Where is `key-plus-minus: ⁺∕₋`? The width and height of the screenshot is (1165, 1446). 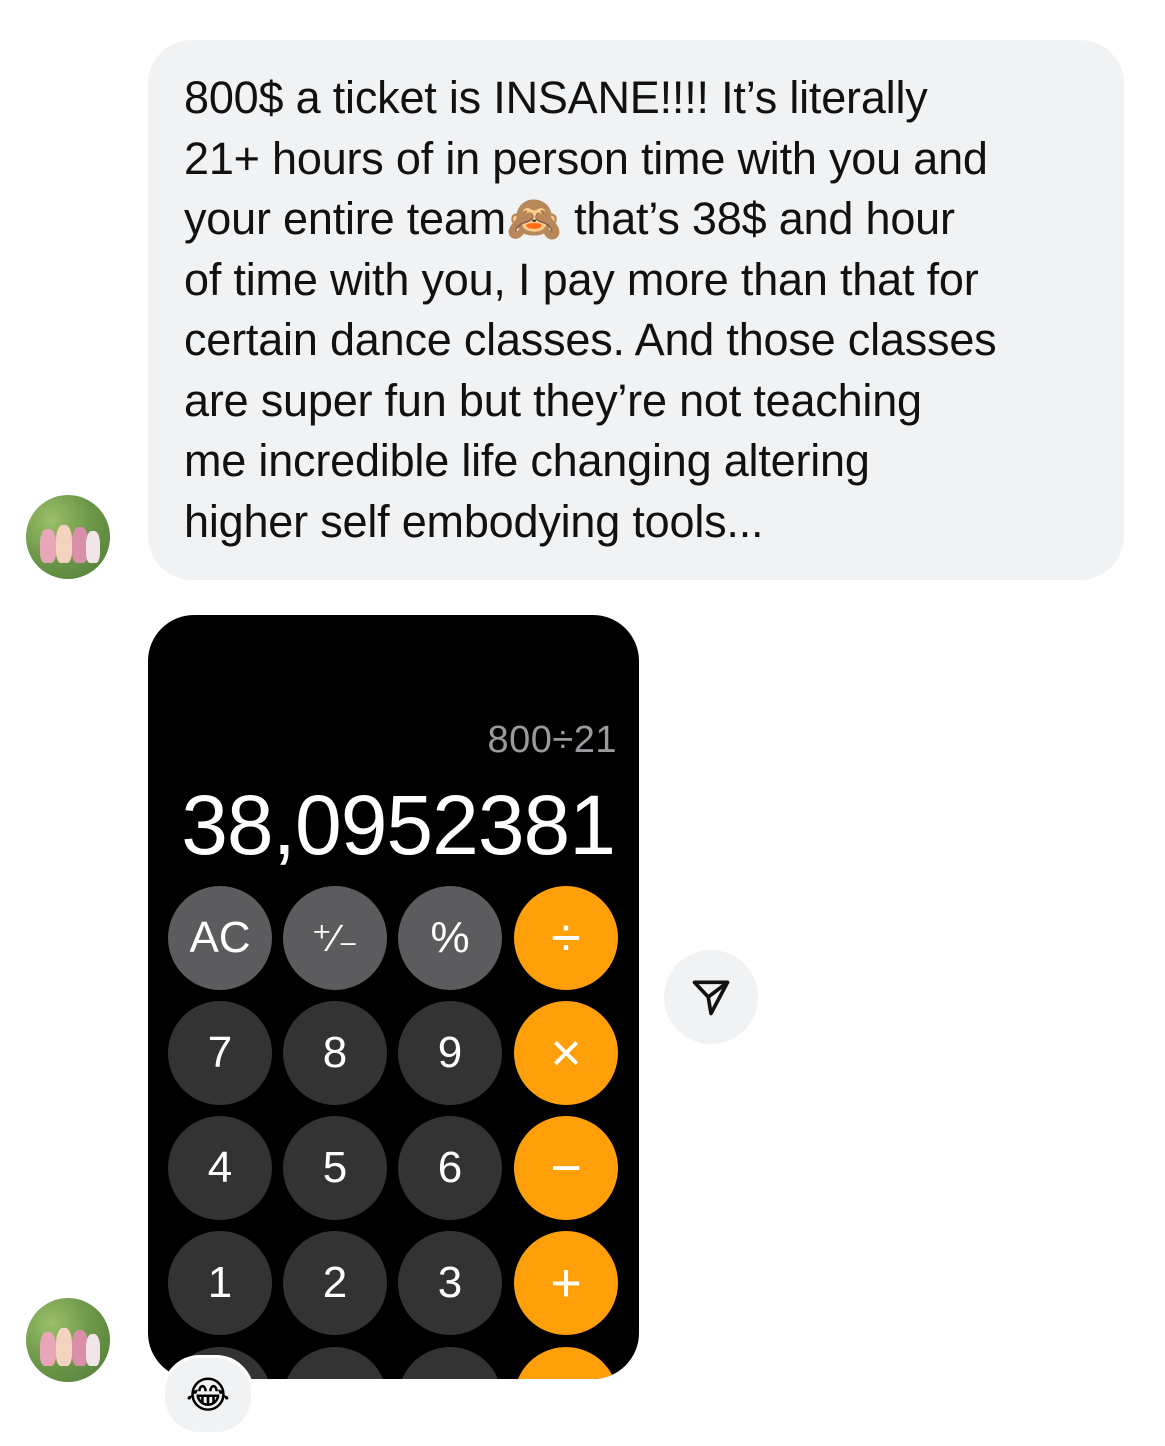
key-plus-minus: ⁺∕₋ is located at coordinates (335, 938).